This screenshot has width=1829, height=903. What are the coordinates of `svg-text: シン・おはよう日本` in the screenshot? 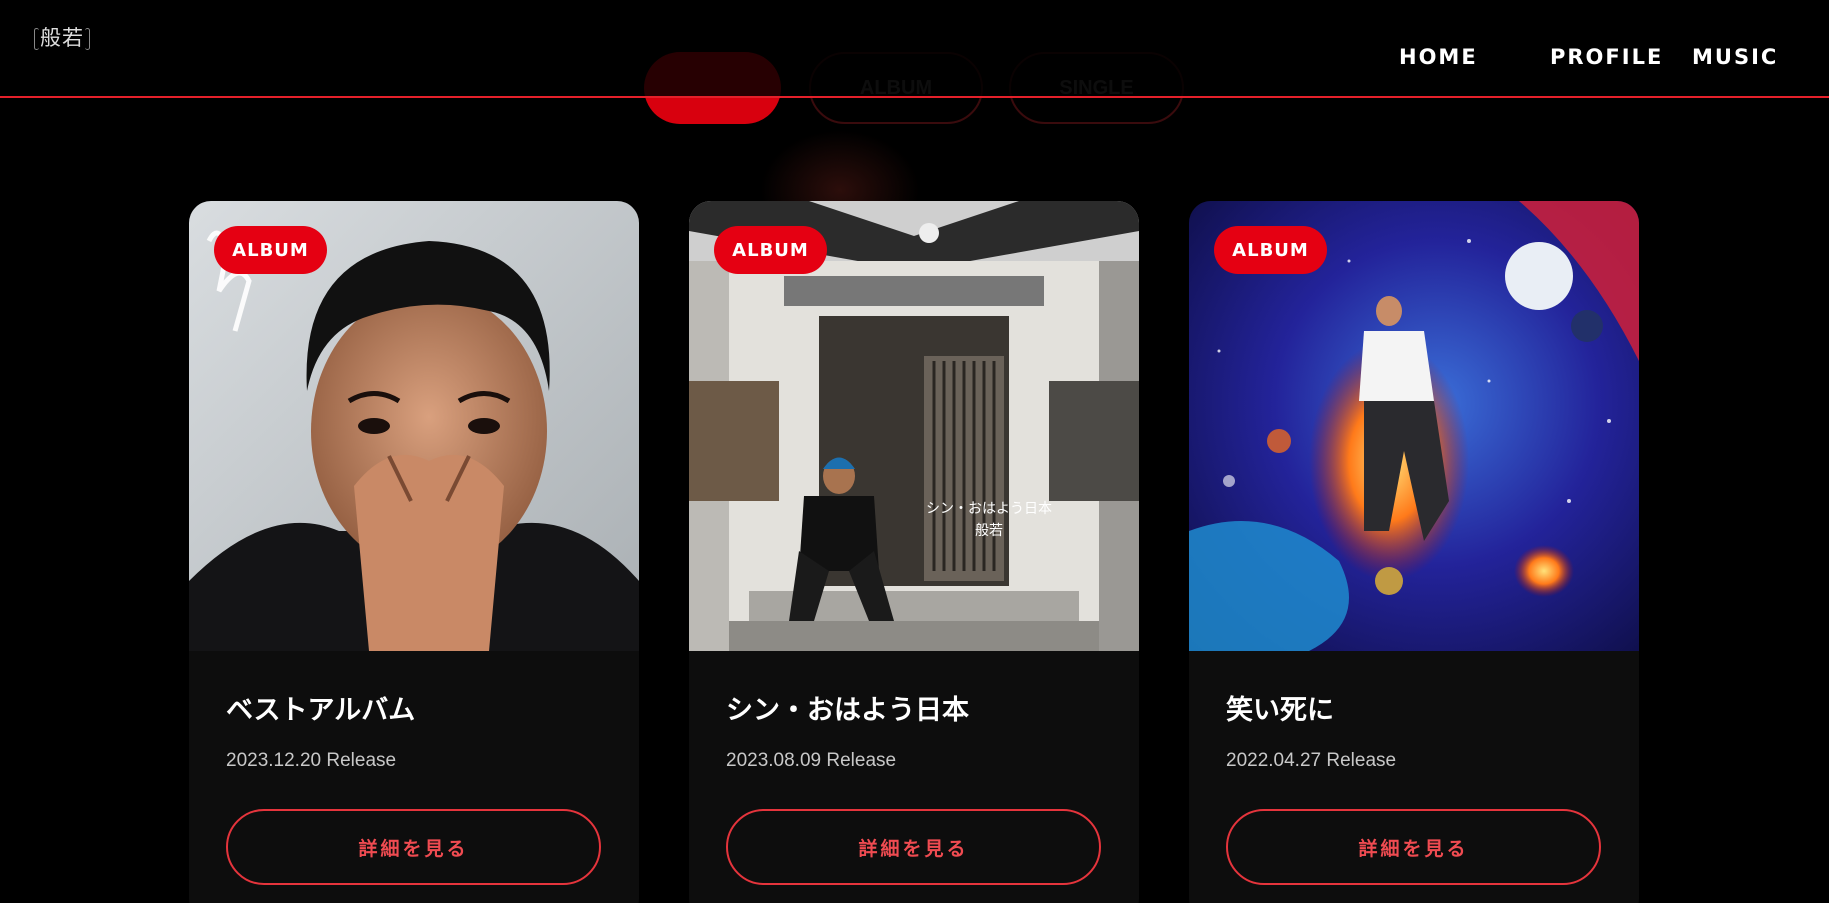 It's located at (989, 509).